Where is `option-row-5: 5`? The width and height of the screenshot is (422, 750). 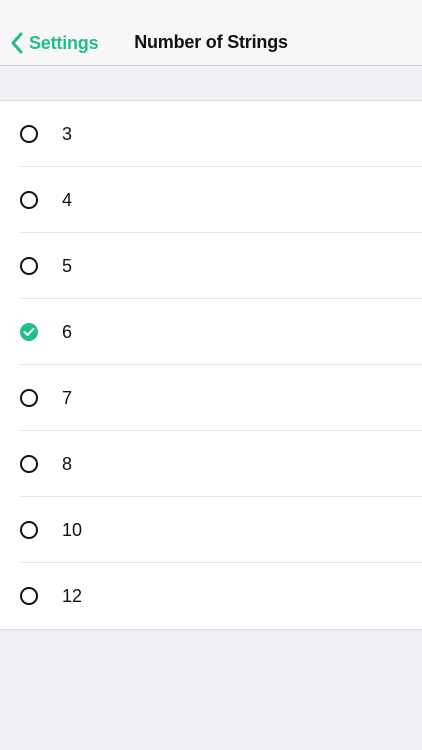
option-row-5: 5 is located at coordinates (211, 266).